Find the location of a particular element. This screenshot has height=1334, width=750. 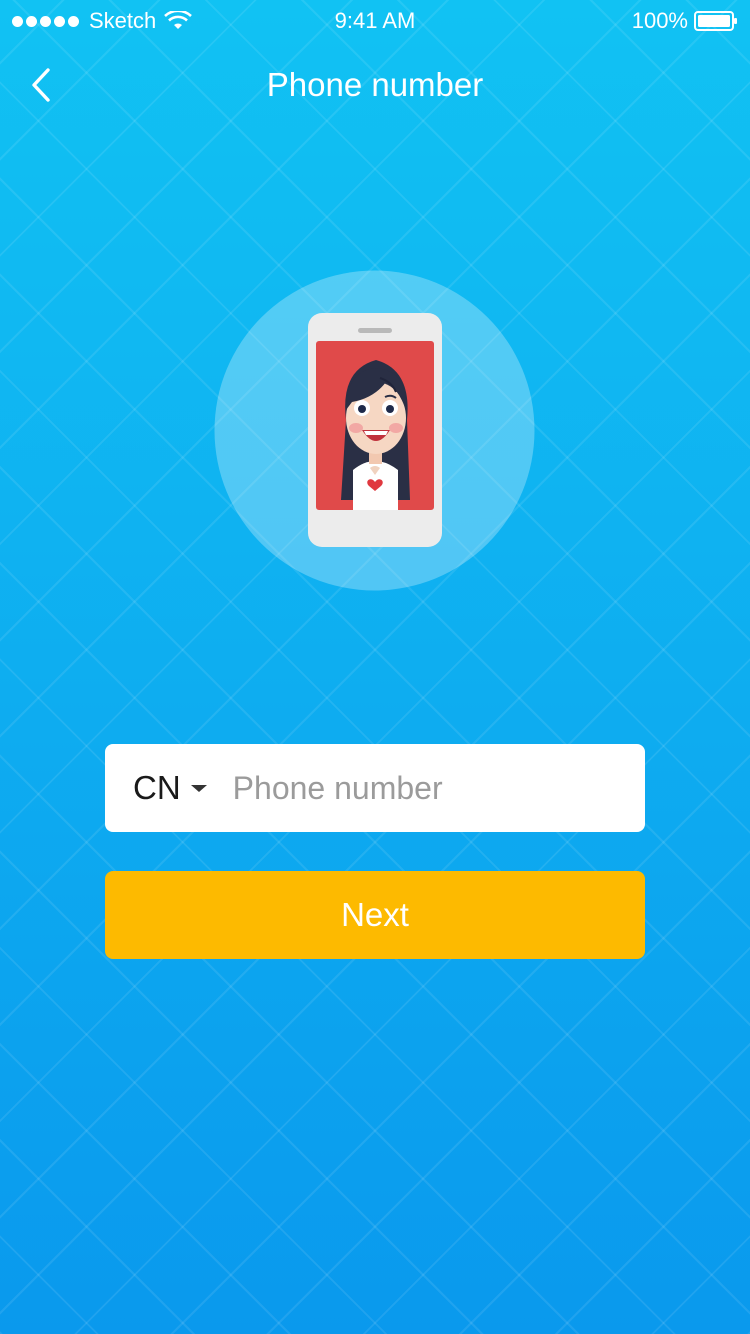

phone-form: CN is located at coordinates (380, 788).